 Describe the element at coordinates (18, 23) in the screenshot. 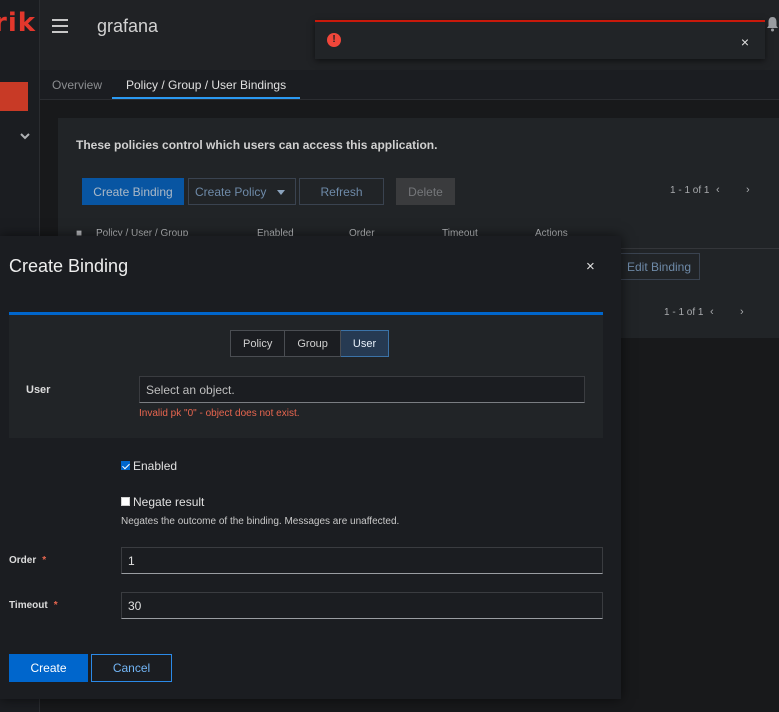

I see `brand-logo: rik` at that location.